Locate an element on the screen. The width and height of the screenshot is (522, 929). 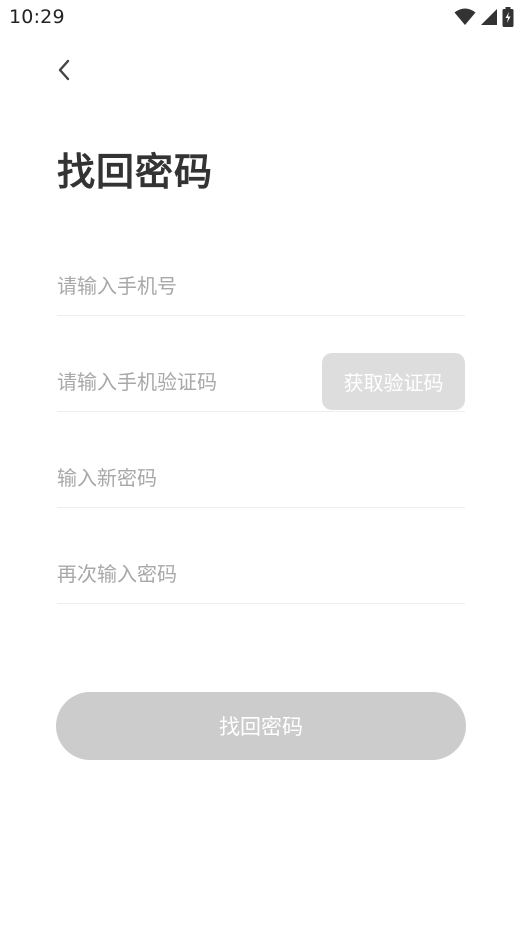
chevron-left-icon is located at coordinates (64, 72).